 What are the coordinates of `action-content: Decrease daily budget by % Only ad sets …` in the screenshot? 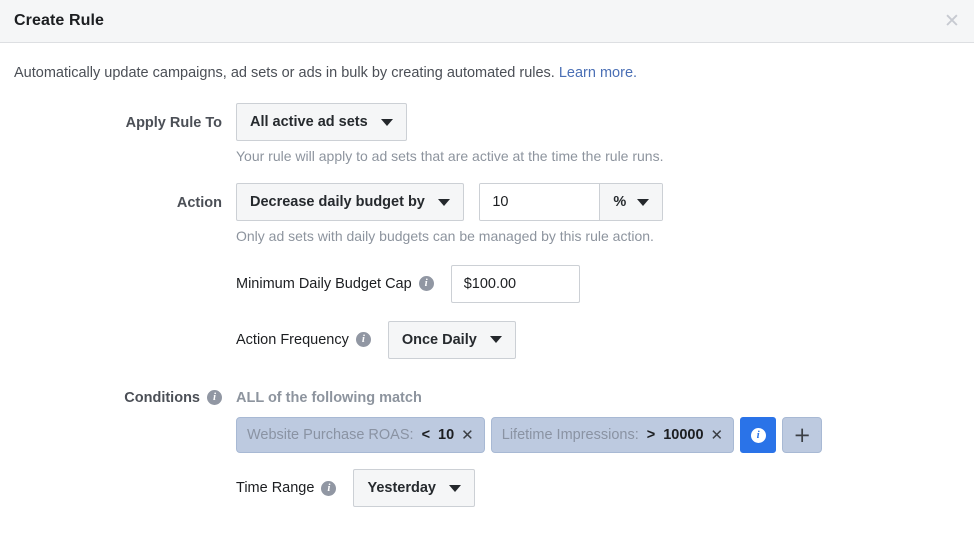 It's located at (598, 214).